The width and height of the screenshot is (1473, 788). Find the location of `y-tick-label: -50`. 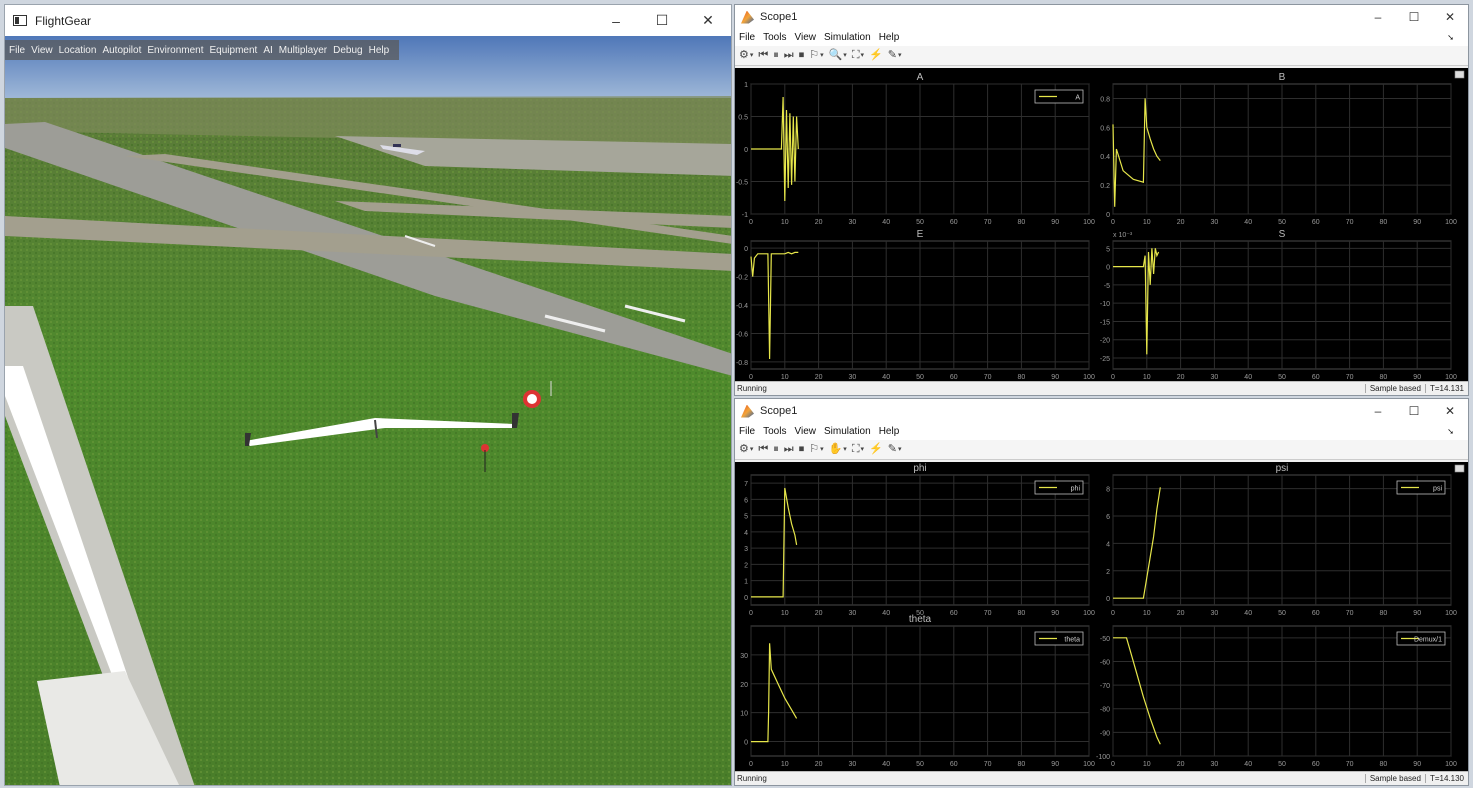

y-tick-label: -50 is located at coordinates (1105, 639).